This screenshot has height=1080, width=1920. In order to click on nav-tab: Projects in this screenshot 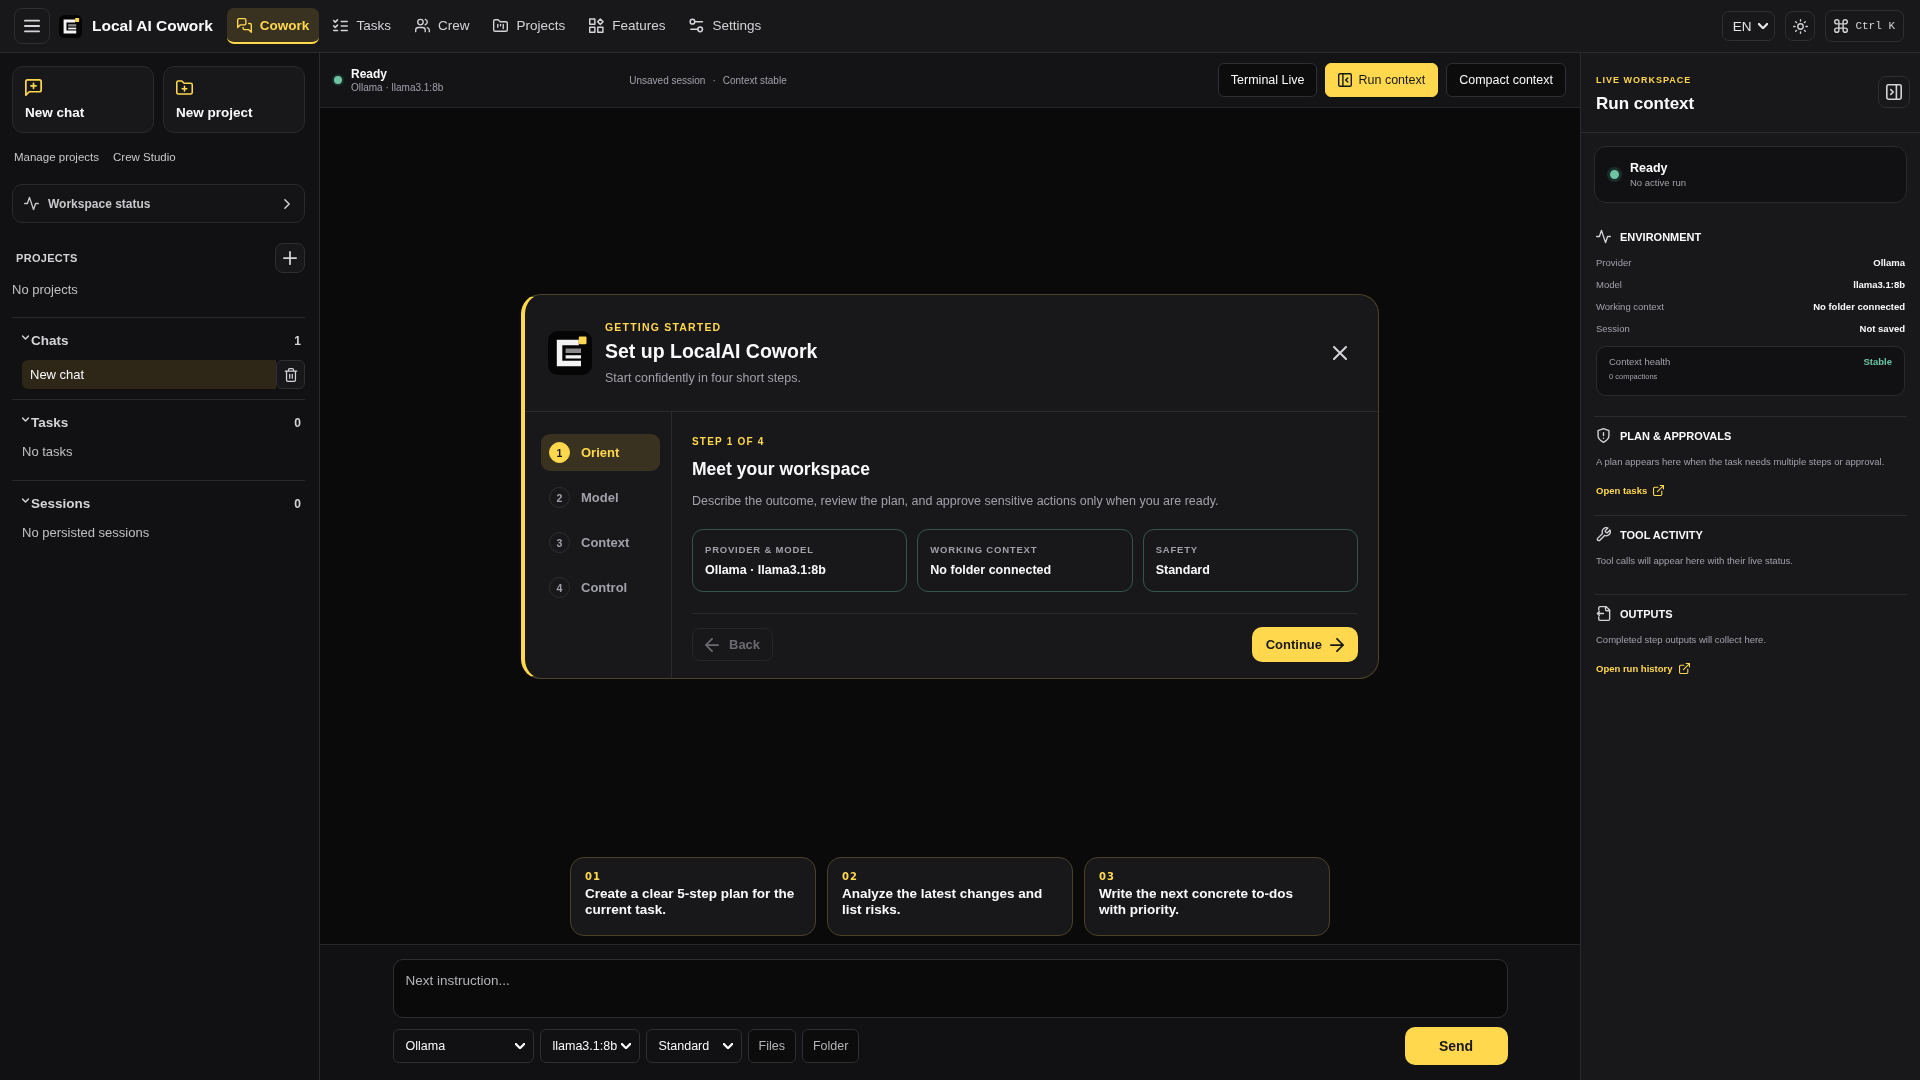, I will do `click(529, 26)`.